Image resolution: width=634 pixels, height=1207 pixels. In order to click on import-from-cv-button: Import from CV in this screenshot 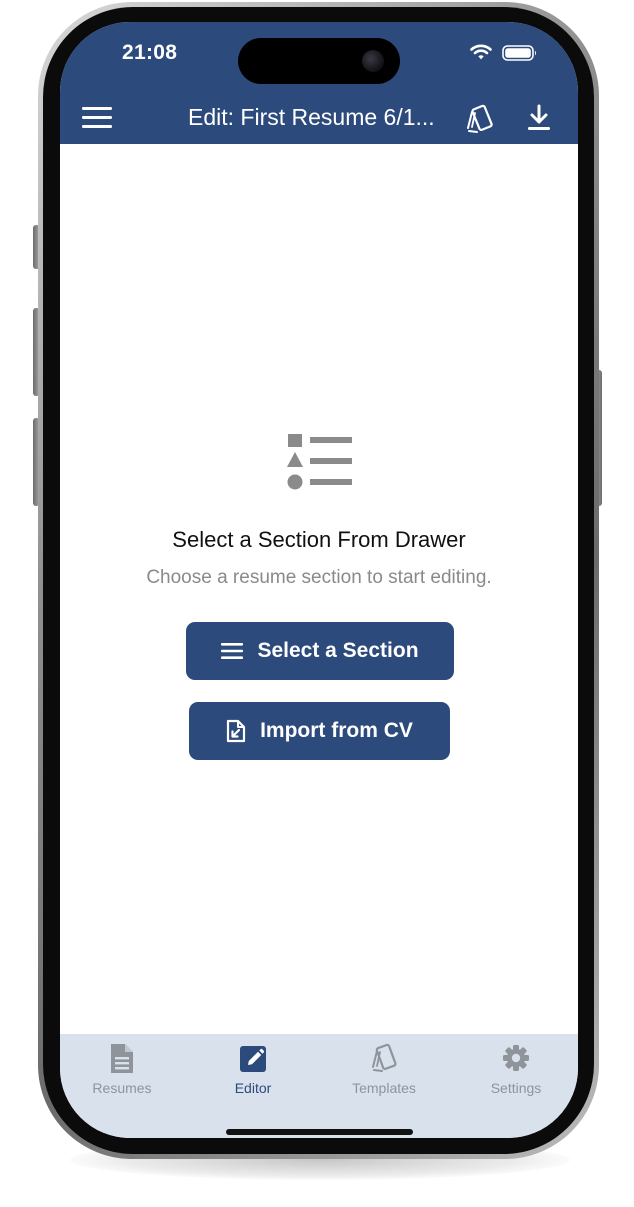, I will do `click(319, 731)`.